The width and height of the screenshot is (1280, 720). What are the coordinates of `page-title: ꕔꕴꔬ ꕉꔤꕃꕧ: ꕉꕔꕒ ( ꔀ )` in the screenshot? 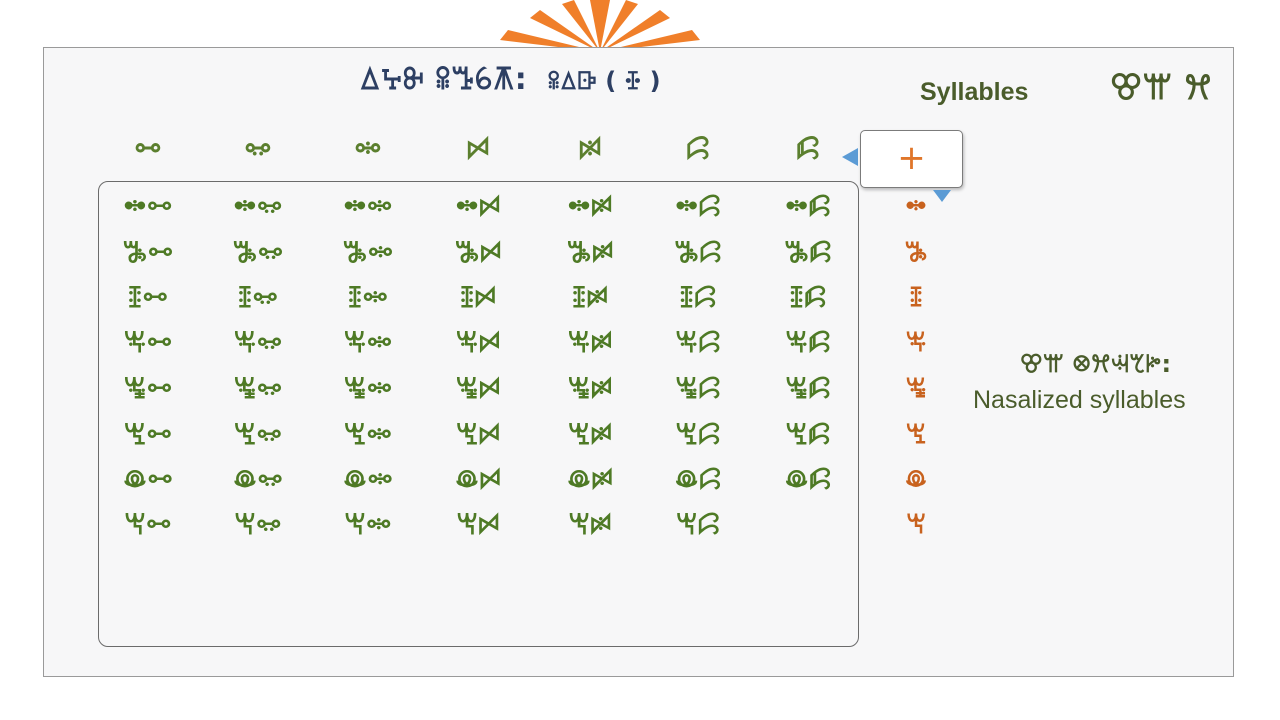 It's located at (510, 79).